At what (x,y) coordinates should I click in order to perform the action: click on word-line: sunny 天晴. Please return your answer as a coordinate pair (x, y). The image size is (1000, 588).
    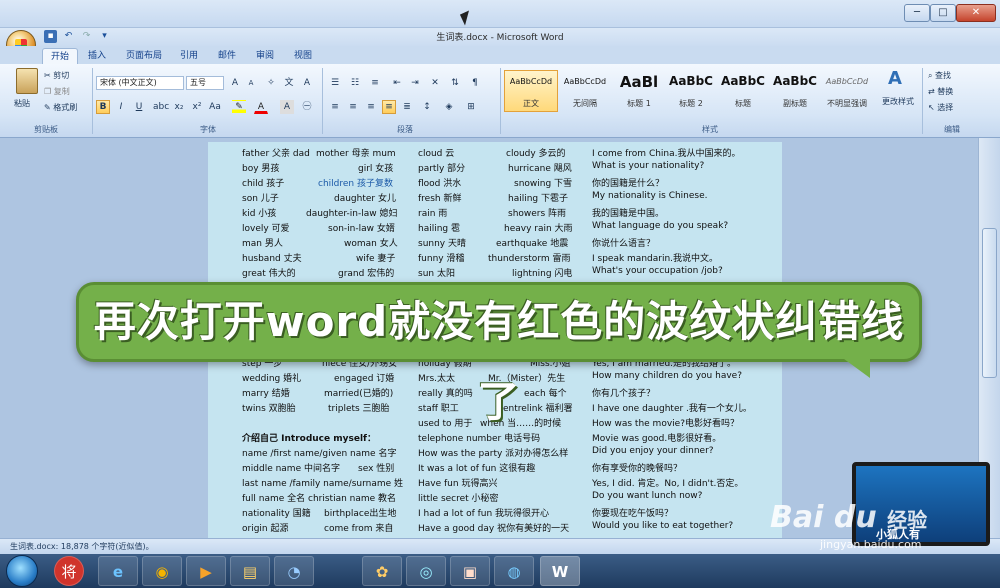
    Looking at the image, I should click on (442, 244).